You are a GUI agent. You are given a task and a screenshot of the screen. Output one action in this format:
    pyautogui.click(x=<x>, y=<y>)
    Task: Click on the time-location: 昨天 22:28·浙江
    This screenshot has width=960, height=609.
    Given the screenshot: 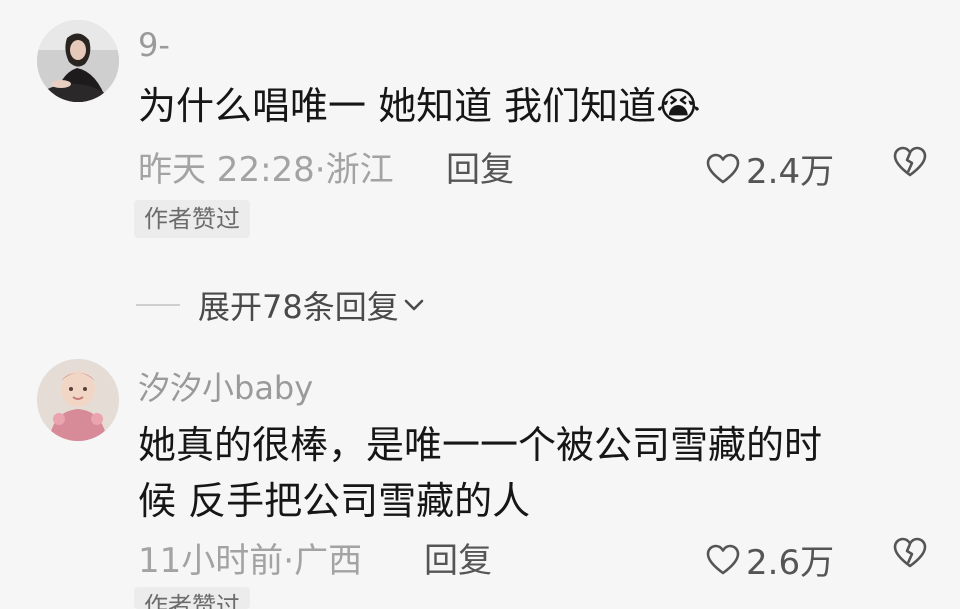 What is the action you would take?
    pyautogui.click(x=266, y=170)
    